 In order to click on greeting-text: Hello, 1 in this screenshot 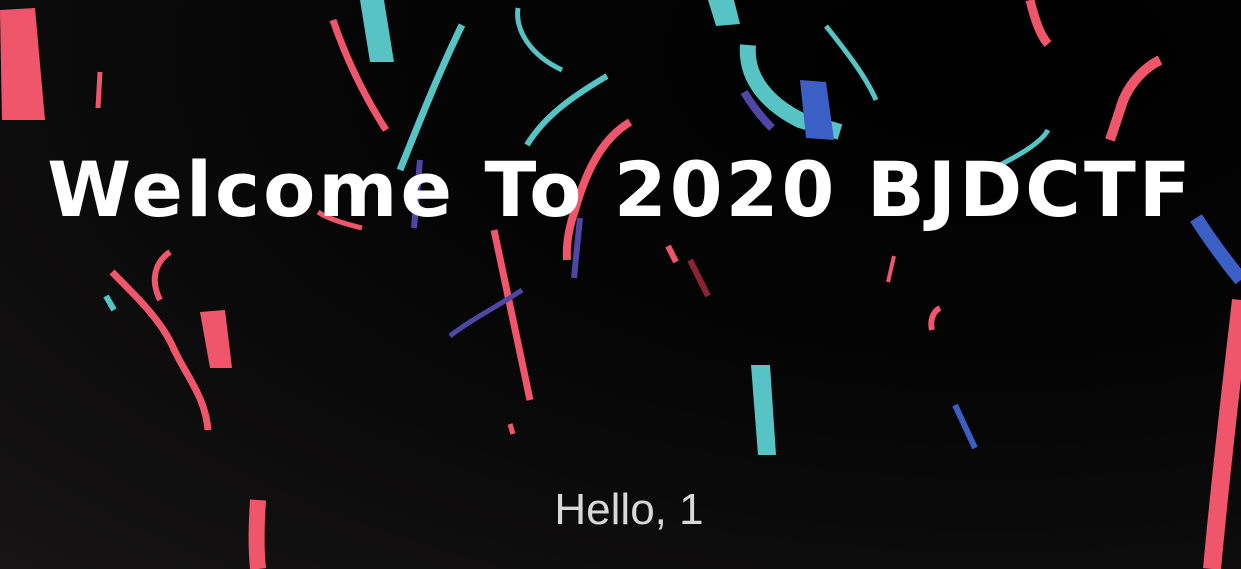, I will do `click(629, 509)`.